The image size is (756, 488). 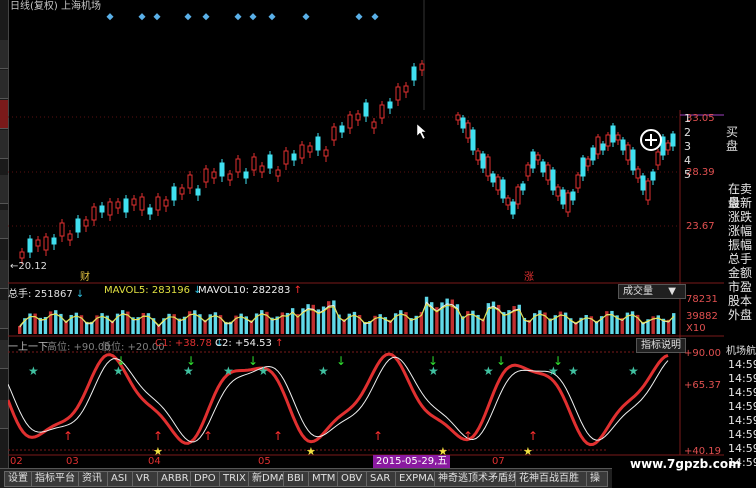 I want to click on indicator-axis-low: +40.19, so click(x=703, y=451).